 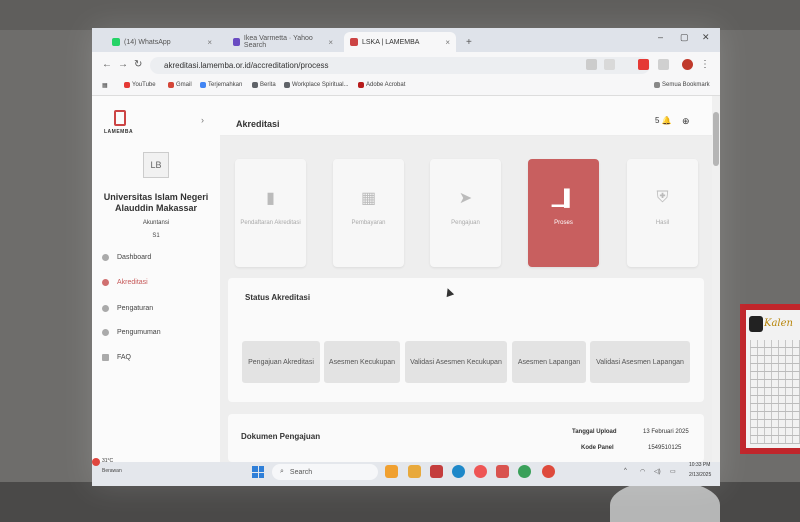 What do you see at coordinates (354, 42) in the screenshot?
I see `lamemba-icon` at bounding box center [354, 42].